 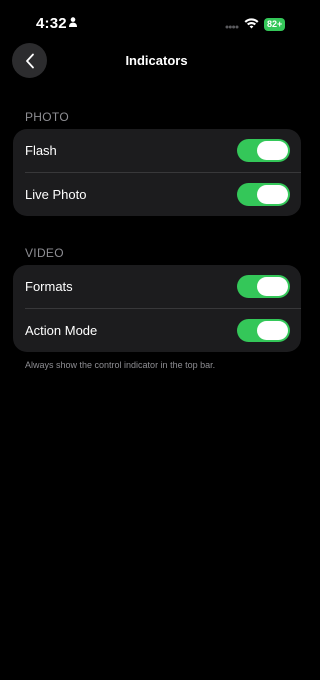 I want to click on row-action-mode: Action Mode, so click(x=157, y=330).